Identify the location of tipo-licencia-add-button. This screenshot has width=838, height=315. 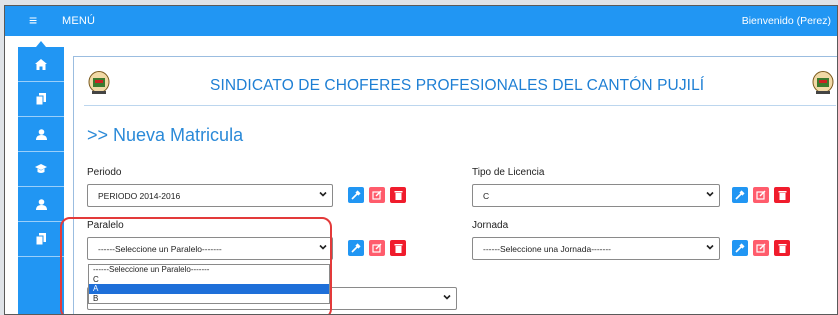
(740, 195).